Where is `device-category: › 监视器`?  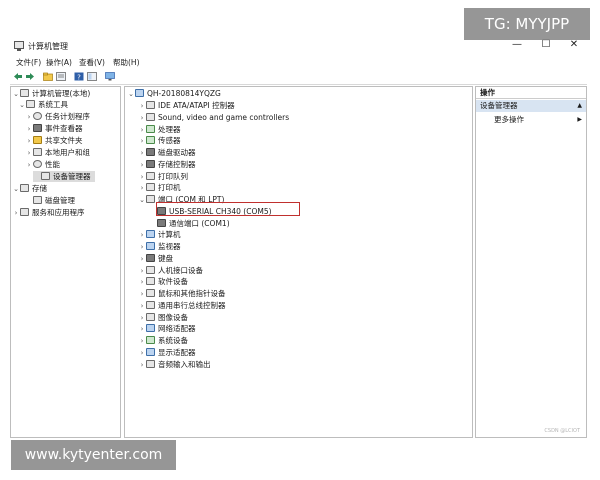 device-category: › 监视器 is located at coordinates (159, 246).